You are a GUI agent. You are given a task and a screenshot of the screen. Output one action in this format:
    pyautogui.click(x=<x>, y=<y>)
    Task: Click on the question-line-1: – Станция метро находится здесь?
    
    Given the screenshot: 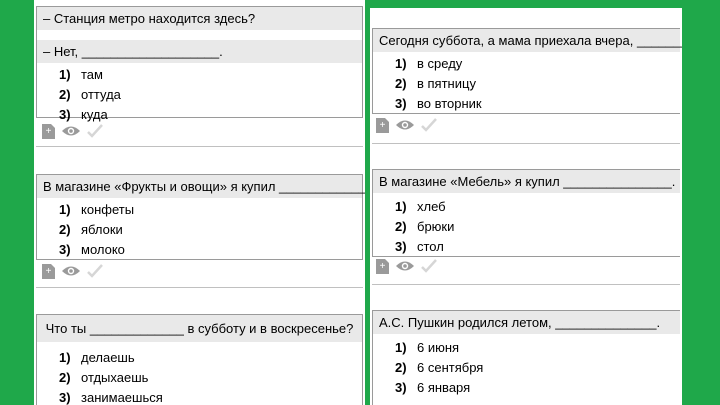 What is the action you would take?
    pyautogui.click(x=199, y=18)
    